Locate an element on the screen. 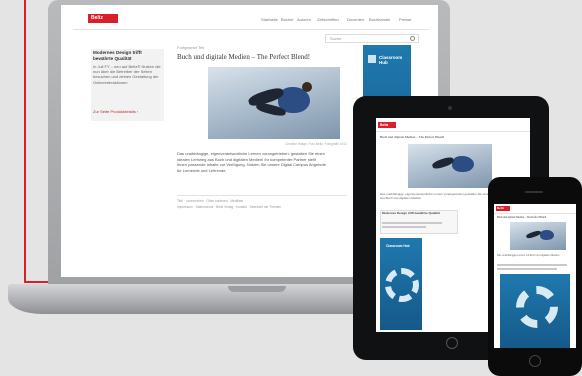 The image size is (582, 376). tablet-promo-brand: Classroom Hub is located at coordinates (398, 246).